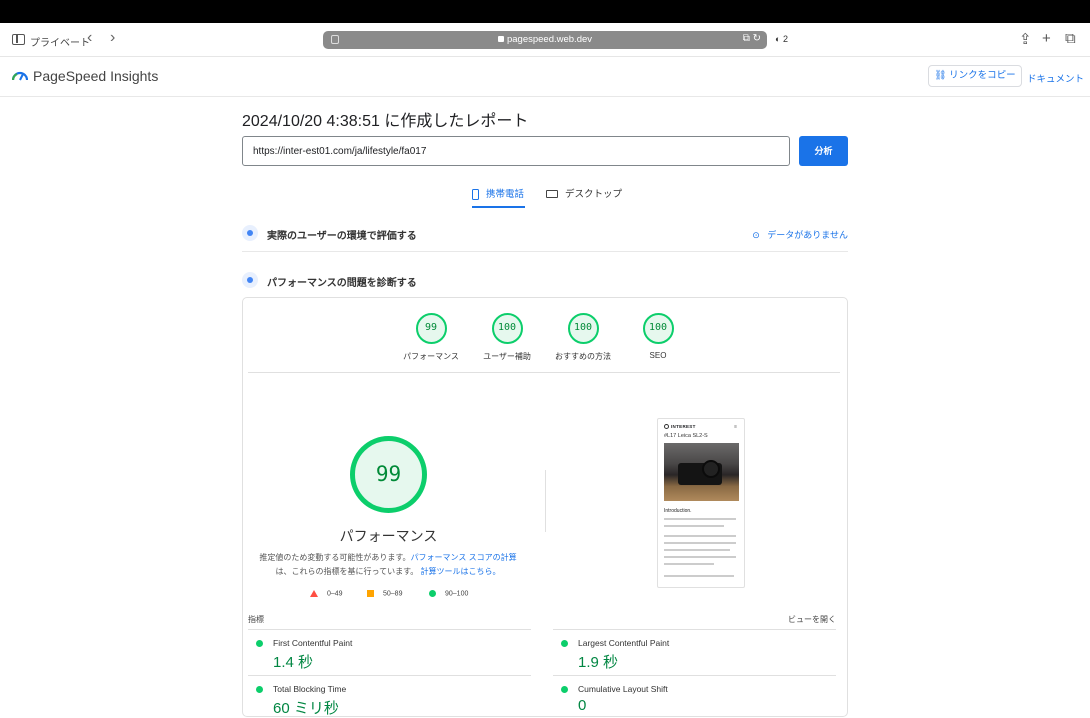  I want to click on note-text-2: は、これらの指標を基に行っています。, so click(347, 571).